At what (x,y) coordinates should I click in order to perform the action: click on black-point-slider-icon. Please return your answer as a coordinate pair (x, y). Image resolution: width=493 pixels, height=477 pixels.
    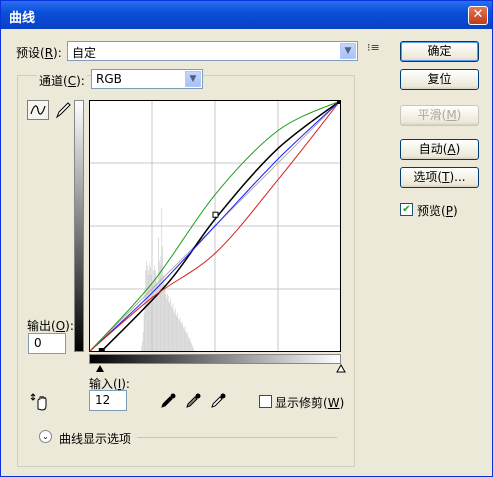
    Looking at the image, I should click on (100, 368).